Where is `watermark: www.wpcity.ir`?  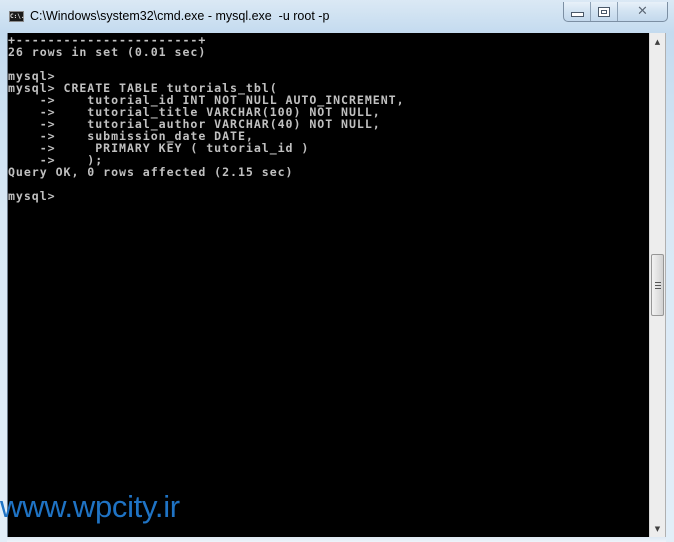
watermark: www.wpcity.ir is located at coordinates (90, 506).